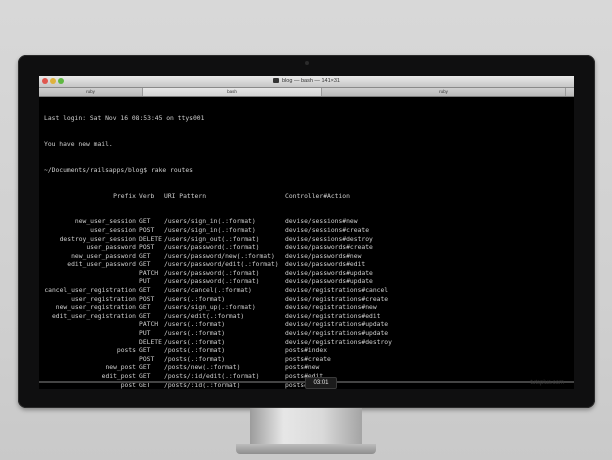 This screenshot has width=612, height=460. What do you see at coordinates (329, 248) in the screenshot?
I see `route-action: devise/passwords#create` at bounding box center [329, 248].